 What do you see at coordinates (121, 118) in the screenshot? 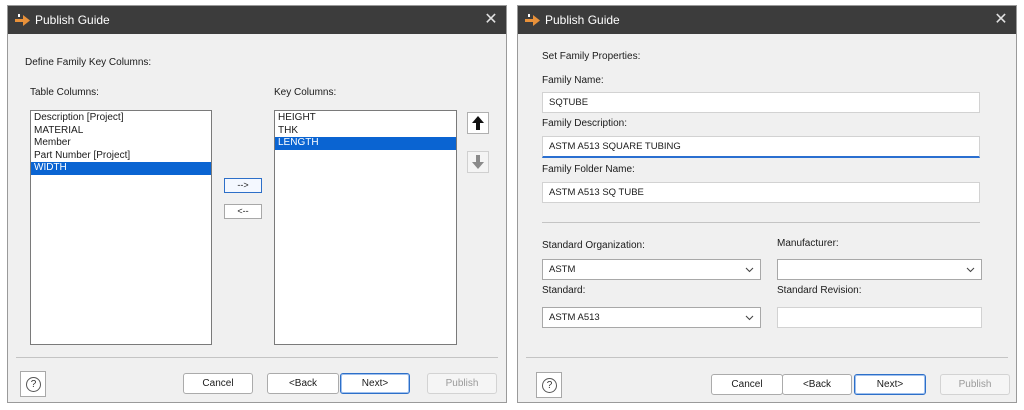
I see `list-item: Description [Project]` at bounding box center [121, 118].